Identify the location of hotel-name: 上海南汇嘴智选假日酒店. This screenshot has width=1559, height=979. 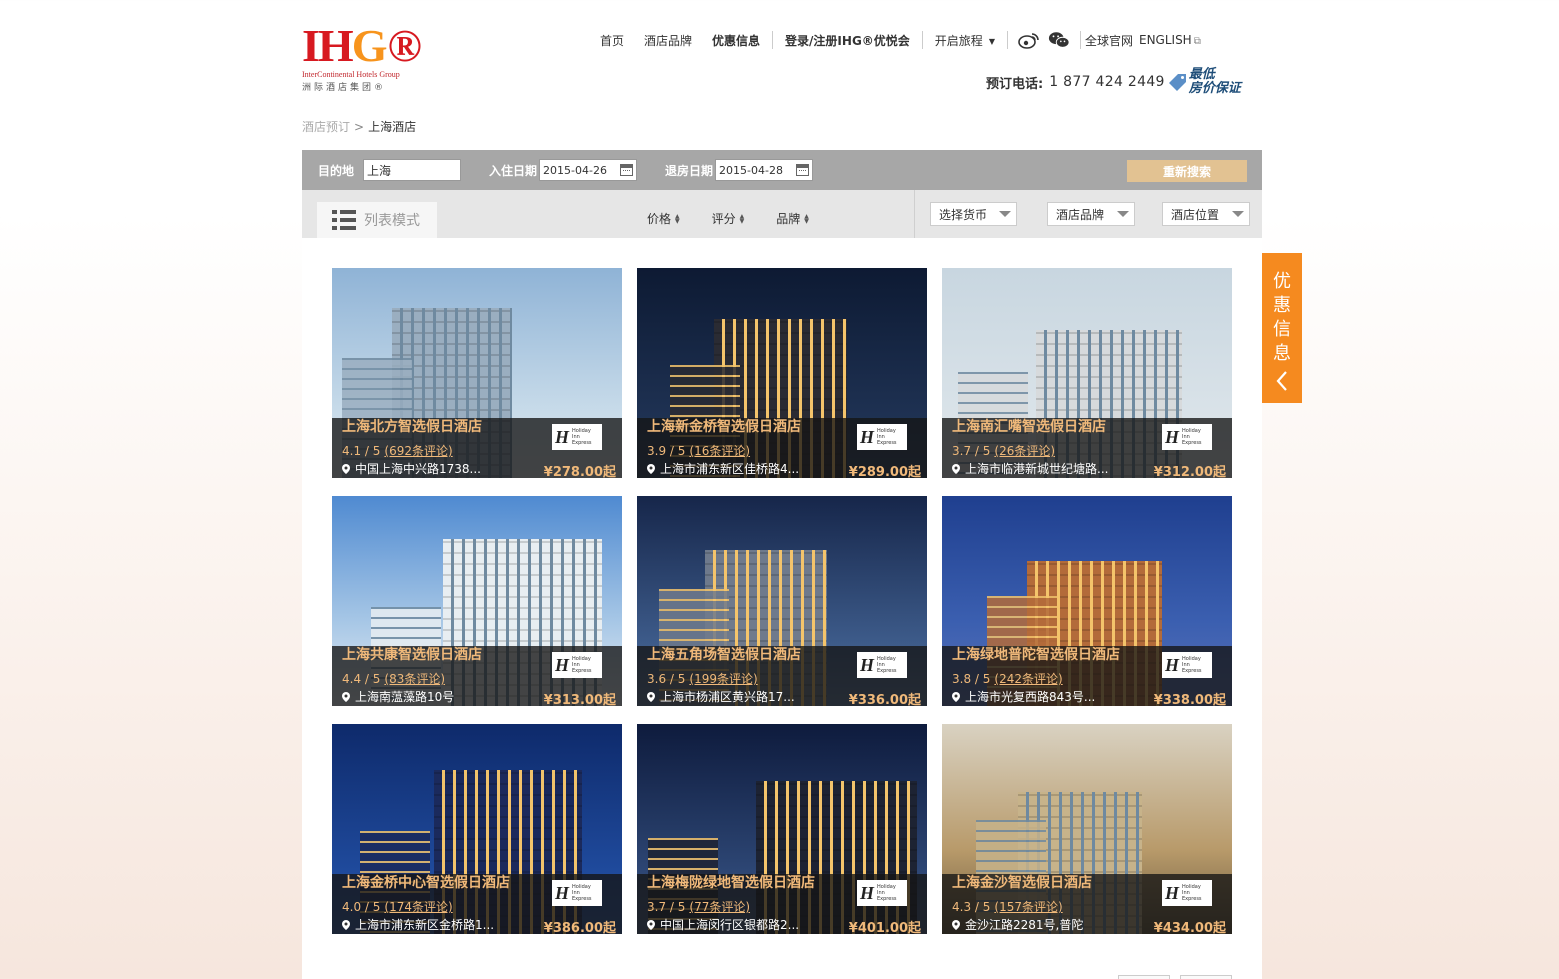
(1029, 426).